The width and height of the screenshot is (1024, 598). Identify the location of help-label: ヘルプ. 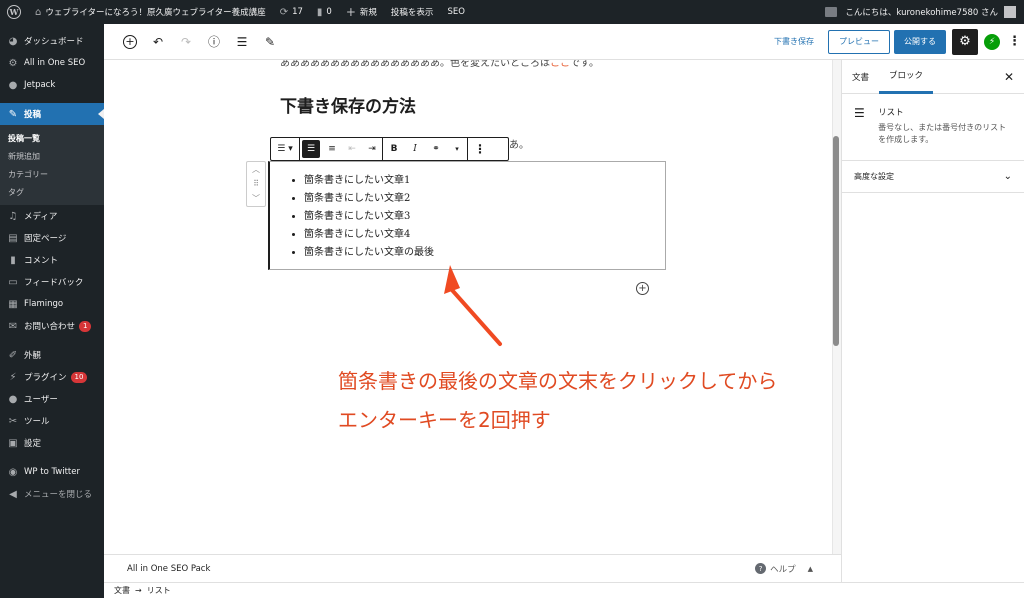
(783, 569).